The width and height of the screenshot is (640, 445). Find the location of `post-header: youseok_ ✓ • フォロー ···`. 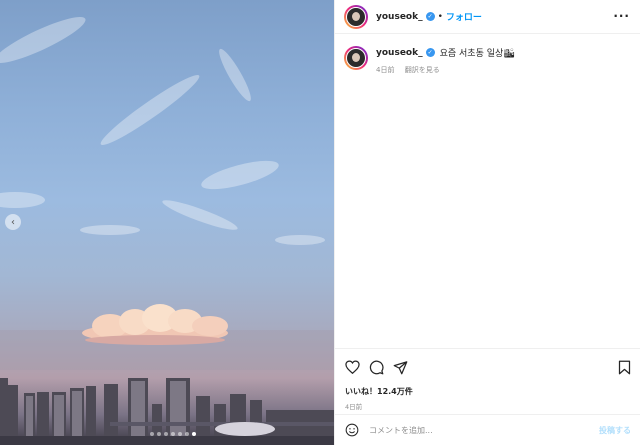

post-header: youseok_ ✓ • フォロー ··· is located at coordinates (487, 17).